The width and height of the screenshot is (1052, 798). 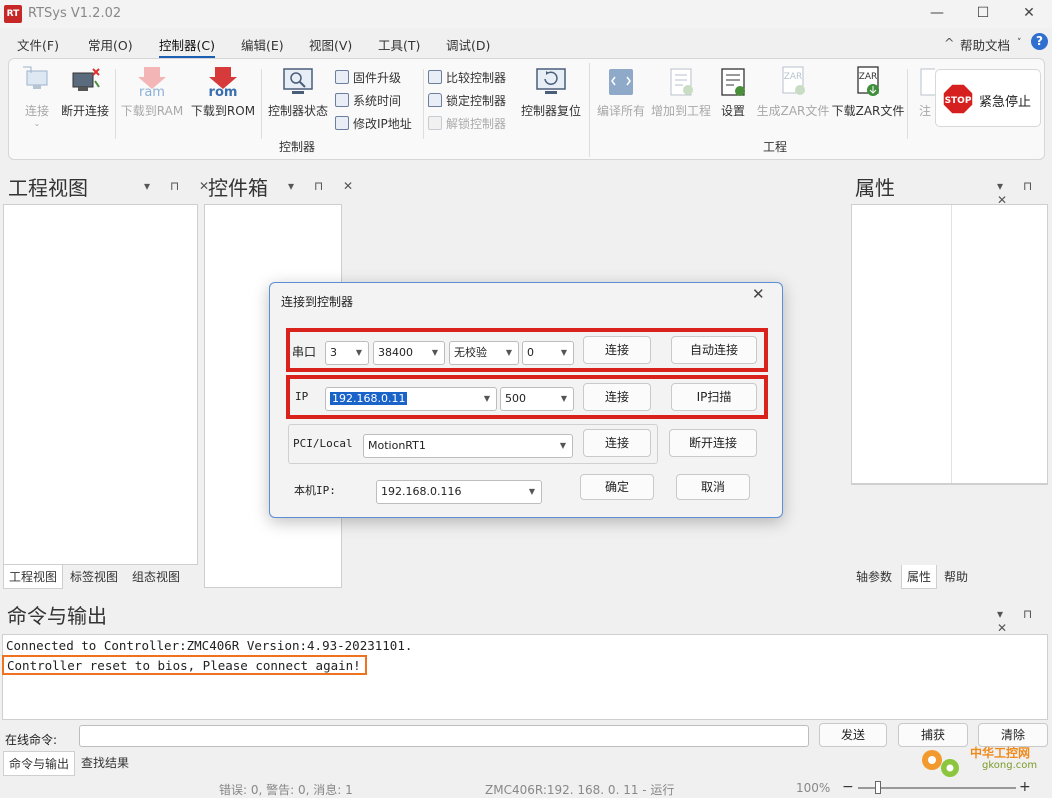 I want to click on ip-scan-button: IP扫描, so click(x=714, y=397).